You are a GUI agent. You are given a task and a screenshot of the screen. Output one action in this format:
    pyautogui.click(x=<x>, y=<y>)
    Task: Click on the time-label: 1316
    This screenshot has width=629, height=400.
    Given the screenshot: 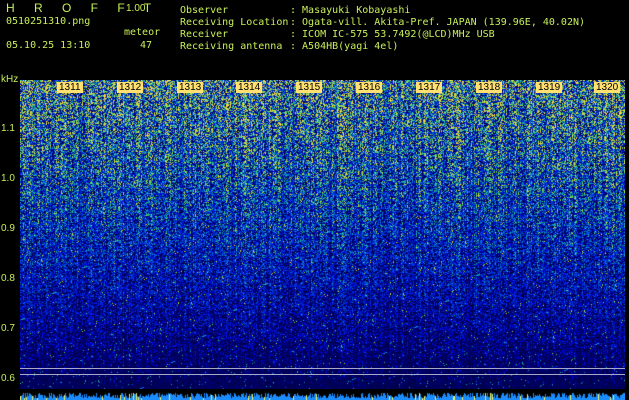 What is the action you would take?
    pyautogui.click(x=369, y=87)
    